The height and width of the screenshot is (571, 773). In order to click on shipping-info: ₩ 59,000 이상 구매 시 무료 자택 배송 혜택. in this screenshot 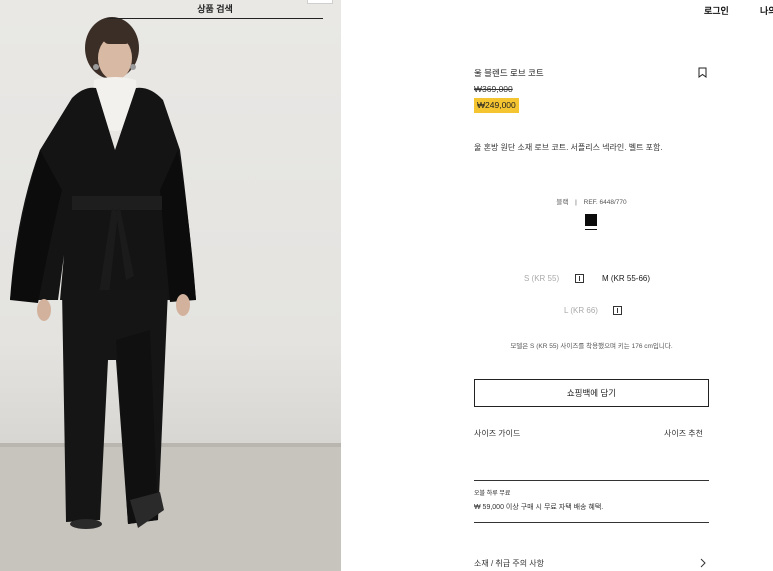, I will do `click(539, 507)`.